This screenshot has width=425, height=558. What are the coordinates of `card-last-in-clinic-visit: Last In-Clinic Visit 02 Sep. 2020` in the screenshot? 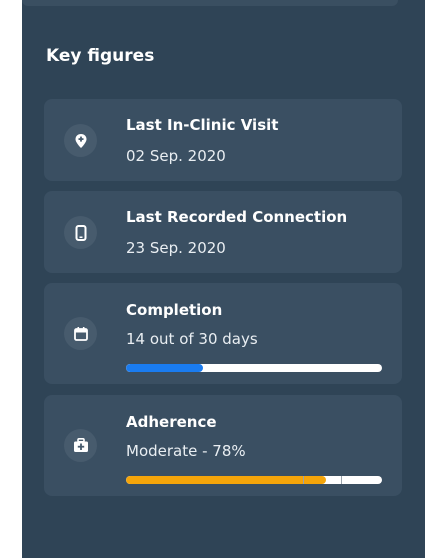 It's located at (223, 140).